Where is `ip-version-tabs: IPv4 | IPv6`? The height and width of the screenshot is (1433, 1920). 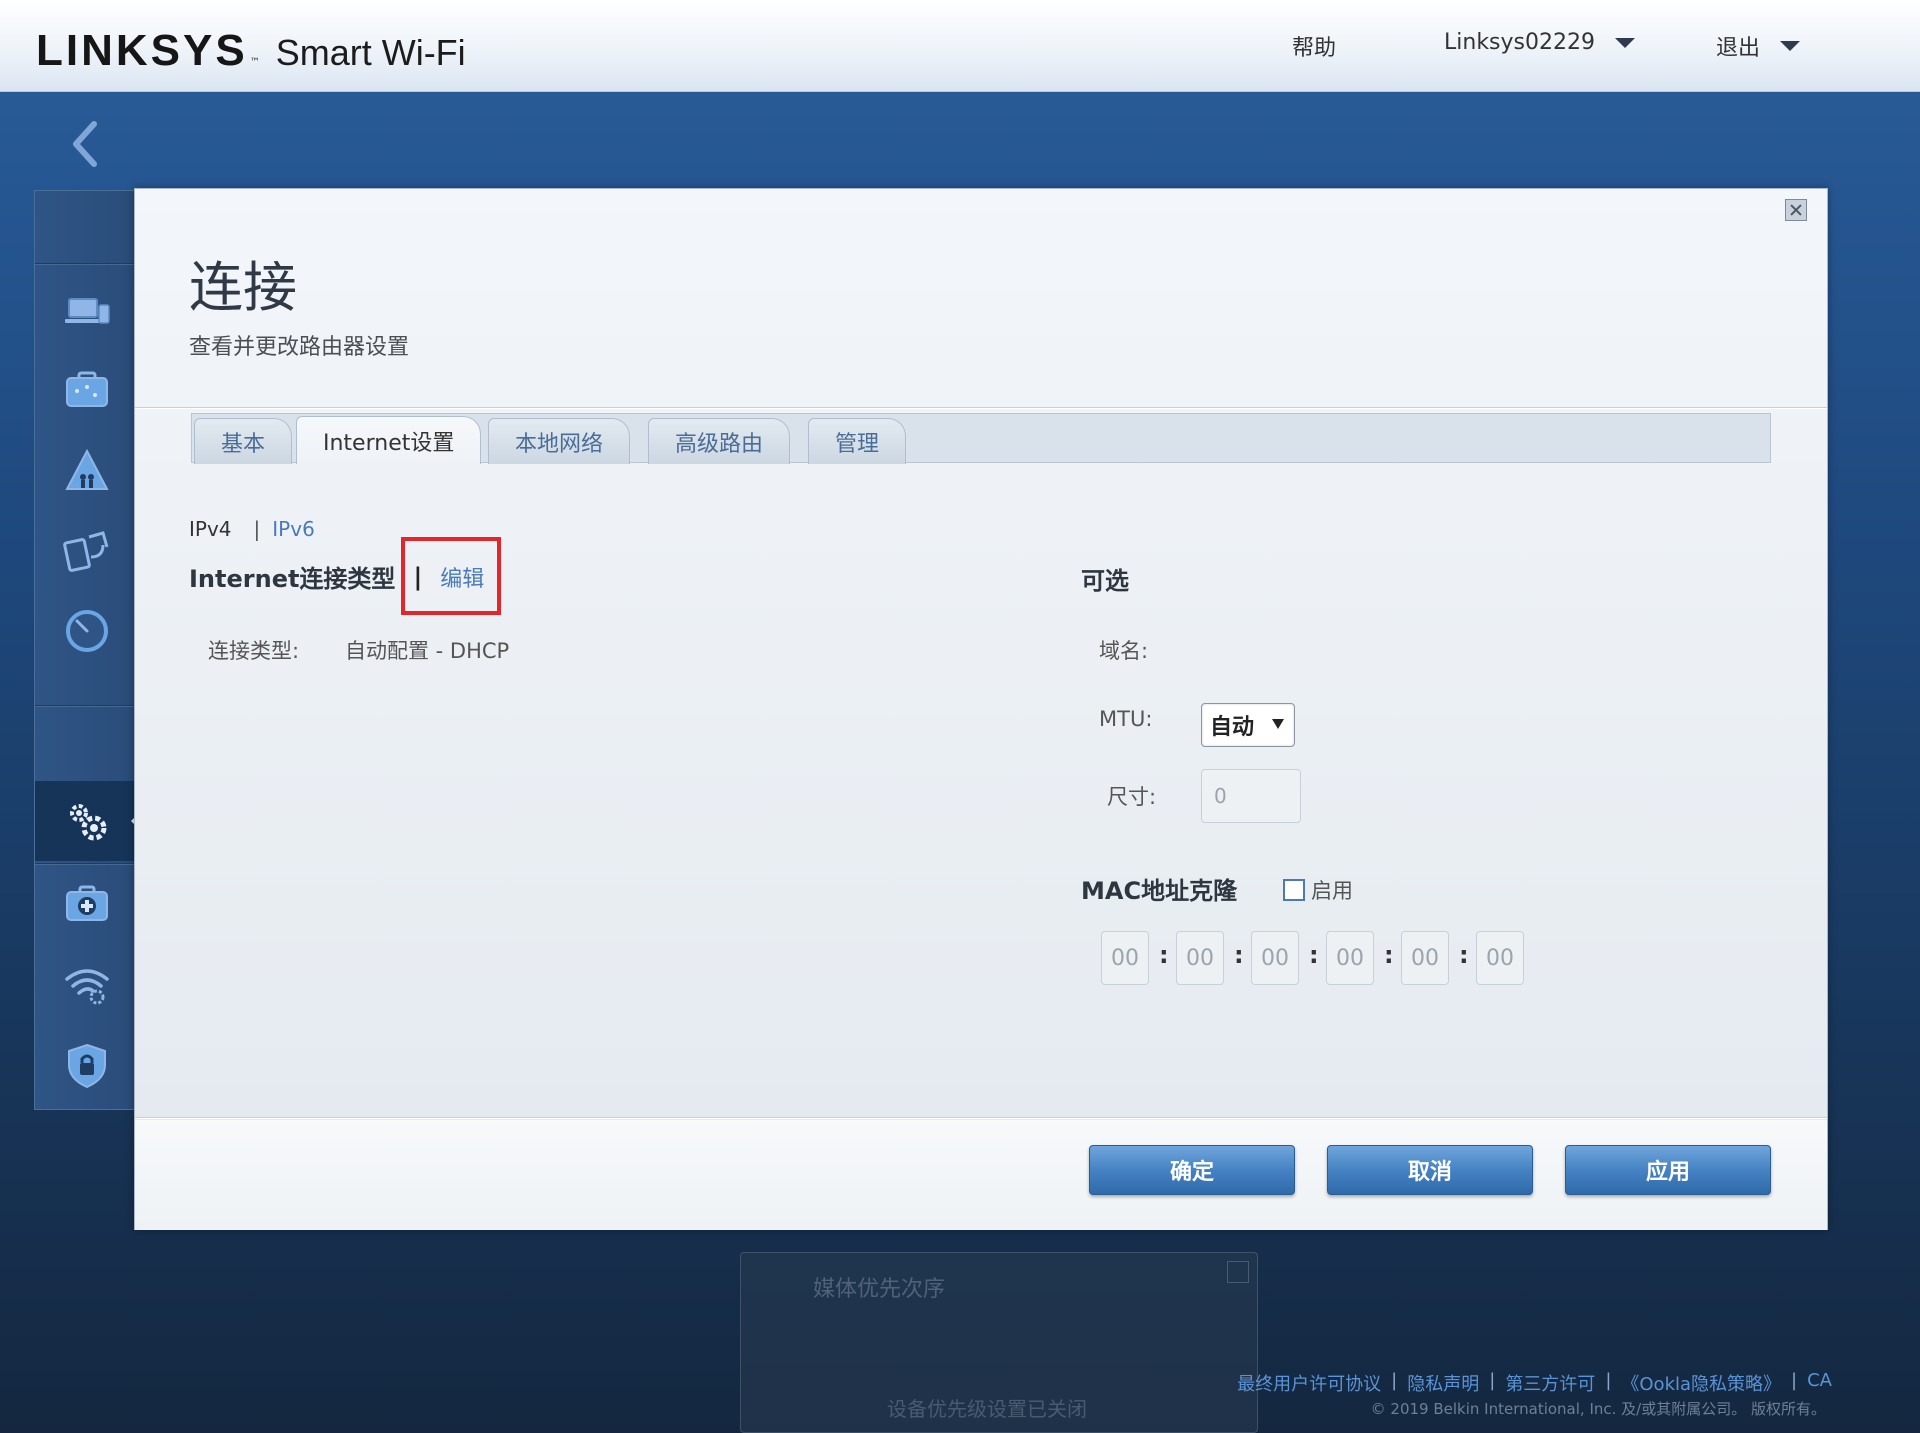 ip-version-tabs: IPv4 | IPv6 is located at coordinates (252, 529).